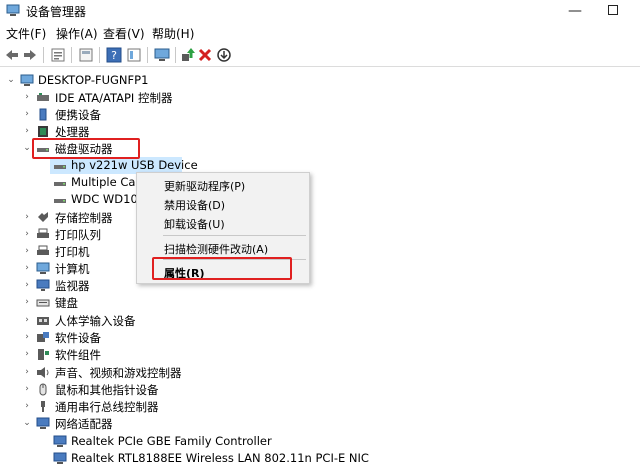  Describe the element at coordinates (194, 205) in the screenshot. I see `menu-item-disable-device: 禁用设备(D)` at that location.